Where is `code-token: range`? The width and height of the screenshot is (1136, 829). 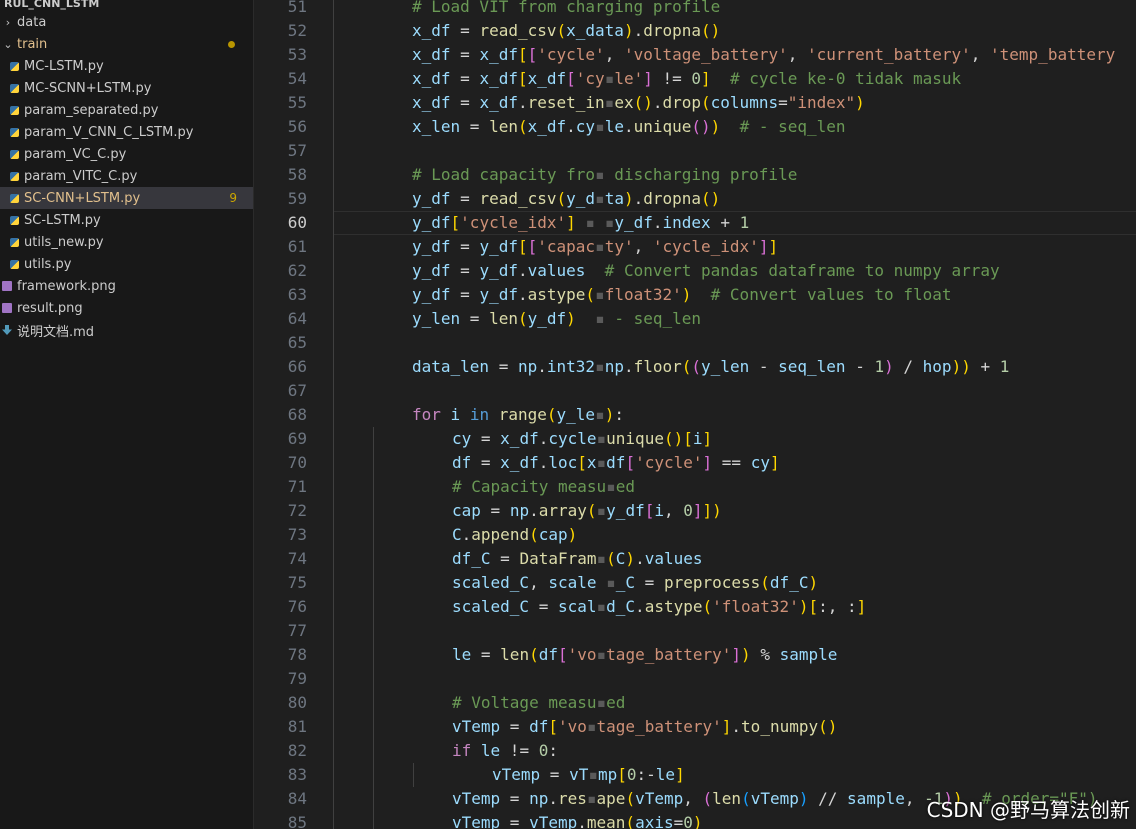 code-token: range is located at coordinates (522, 414).